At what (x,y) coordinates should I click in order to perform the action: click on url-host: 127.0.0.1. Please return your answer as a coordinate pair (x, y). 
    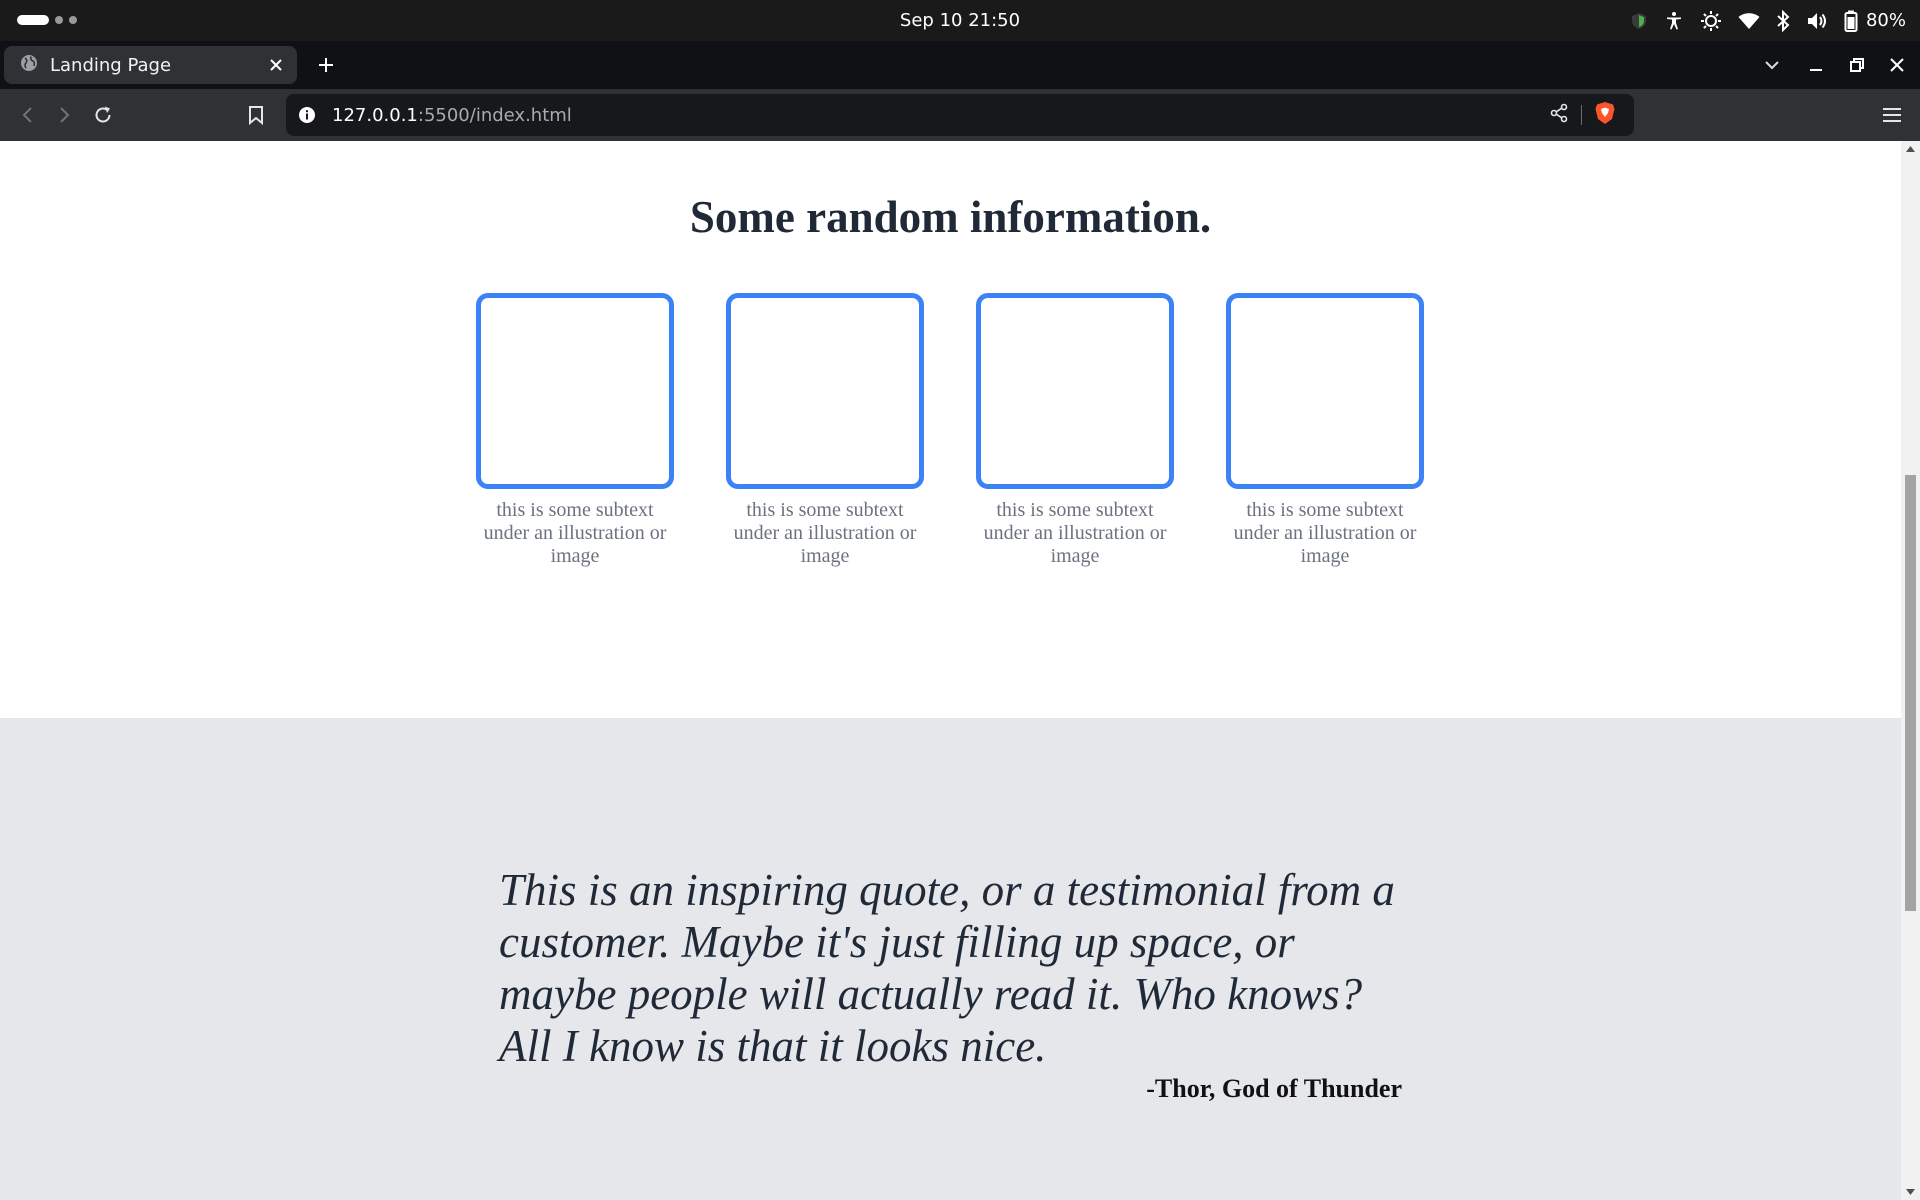
    Looking at the image, I should click on (375, 115).